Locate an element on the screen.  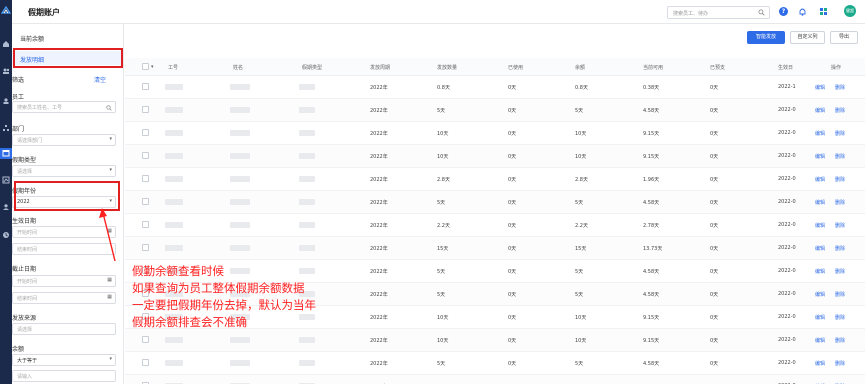
annotation-line: 假期余额排查会不准确 is located at coordinates (189, 322).